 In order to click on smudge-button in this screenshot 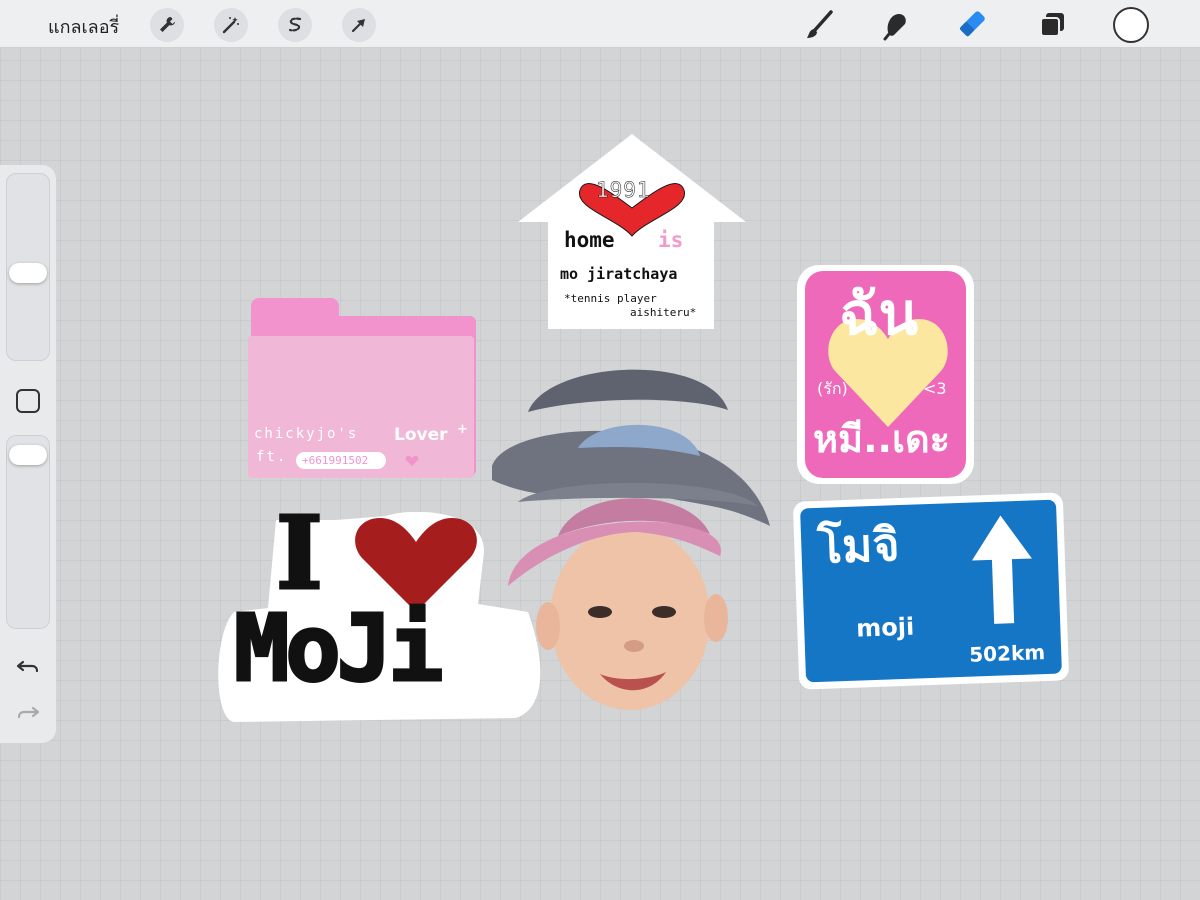, I will do `click(896, 25)`.